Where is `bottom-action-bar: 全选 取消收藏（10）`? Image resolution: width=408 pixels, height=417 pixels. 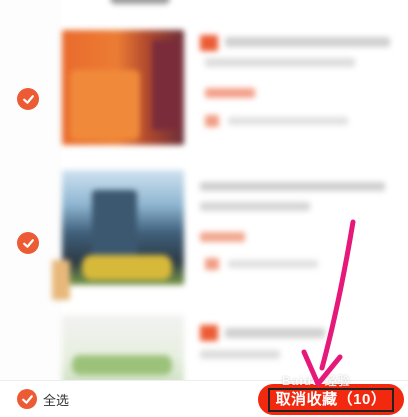 bottom-action-bar: 全选 取消收藏（10） is located at coordinates (204, 398).